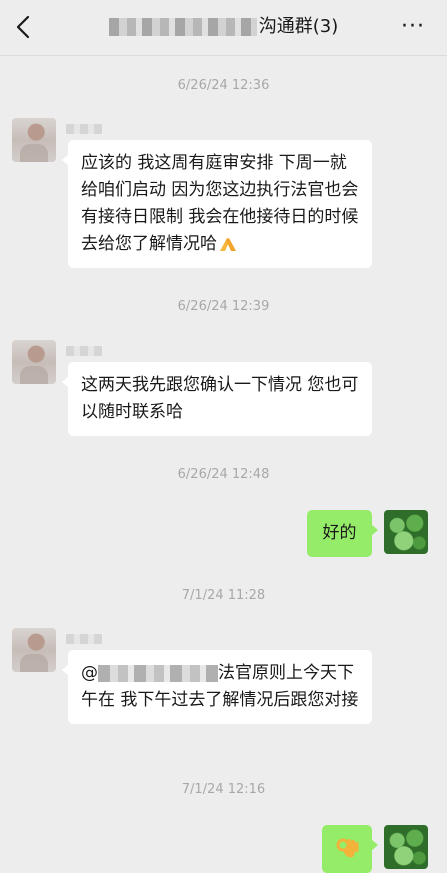 This screenshot has height=873, width=447. Describe the element at coordinates (89, 673) in the screenshot. I see `mention-symbol: @` at that location.